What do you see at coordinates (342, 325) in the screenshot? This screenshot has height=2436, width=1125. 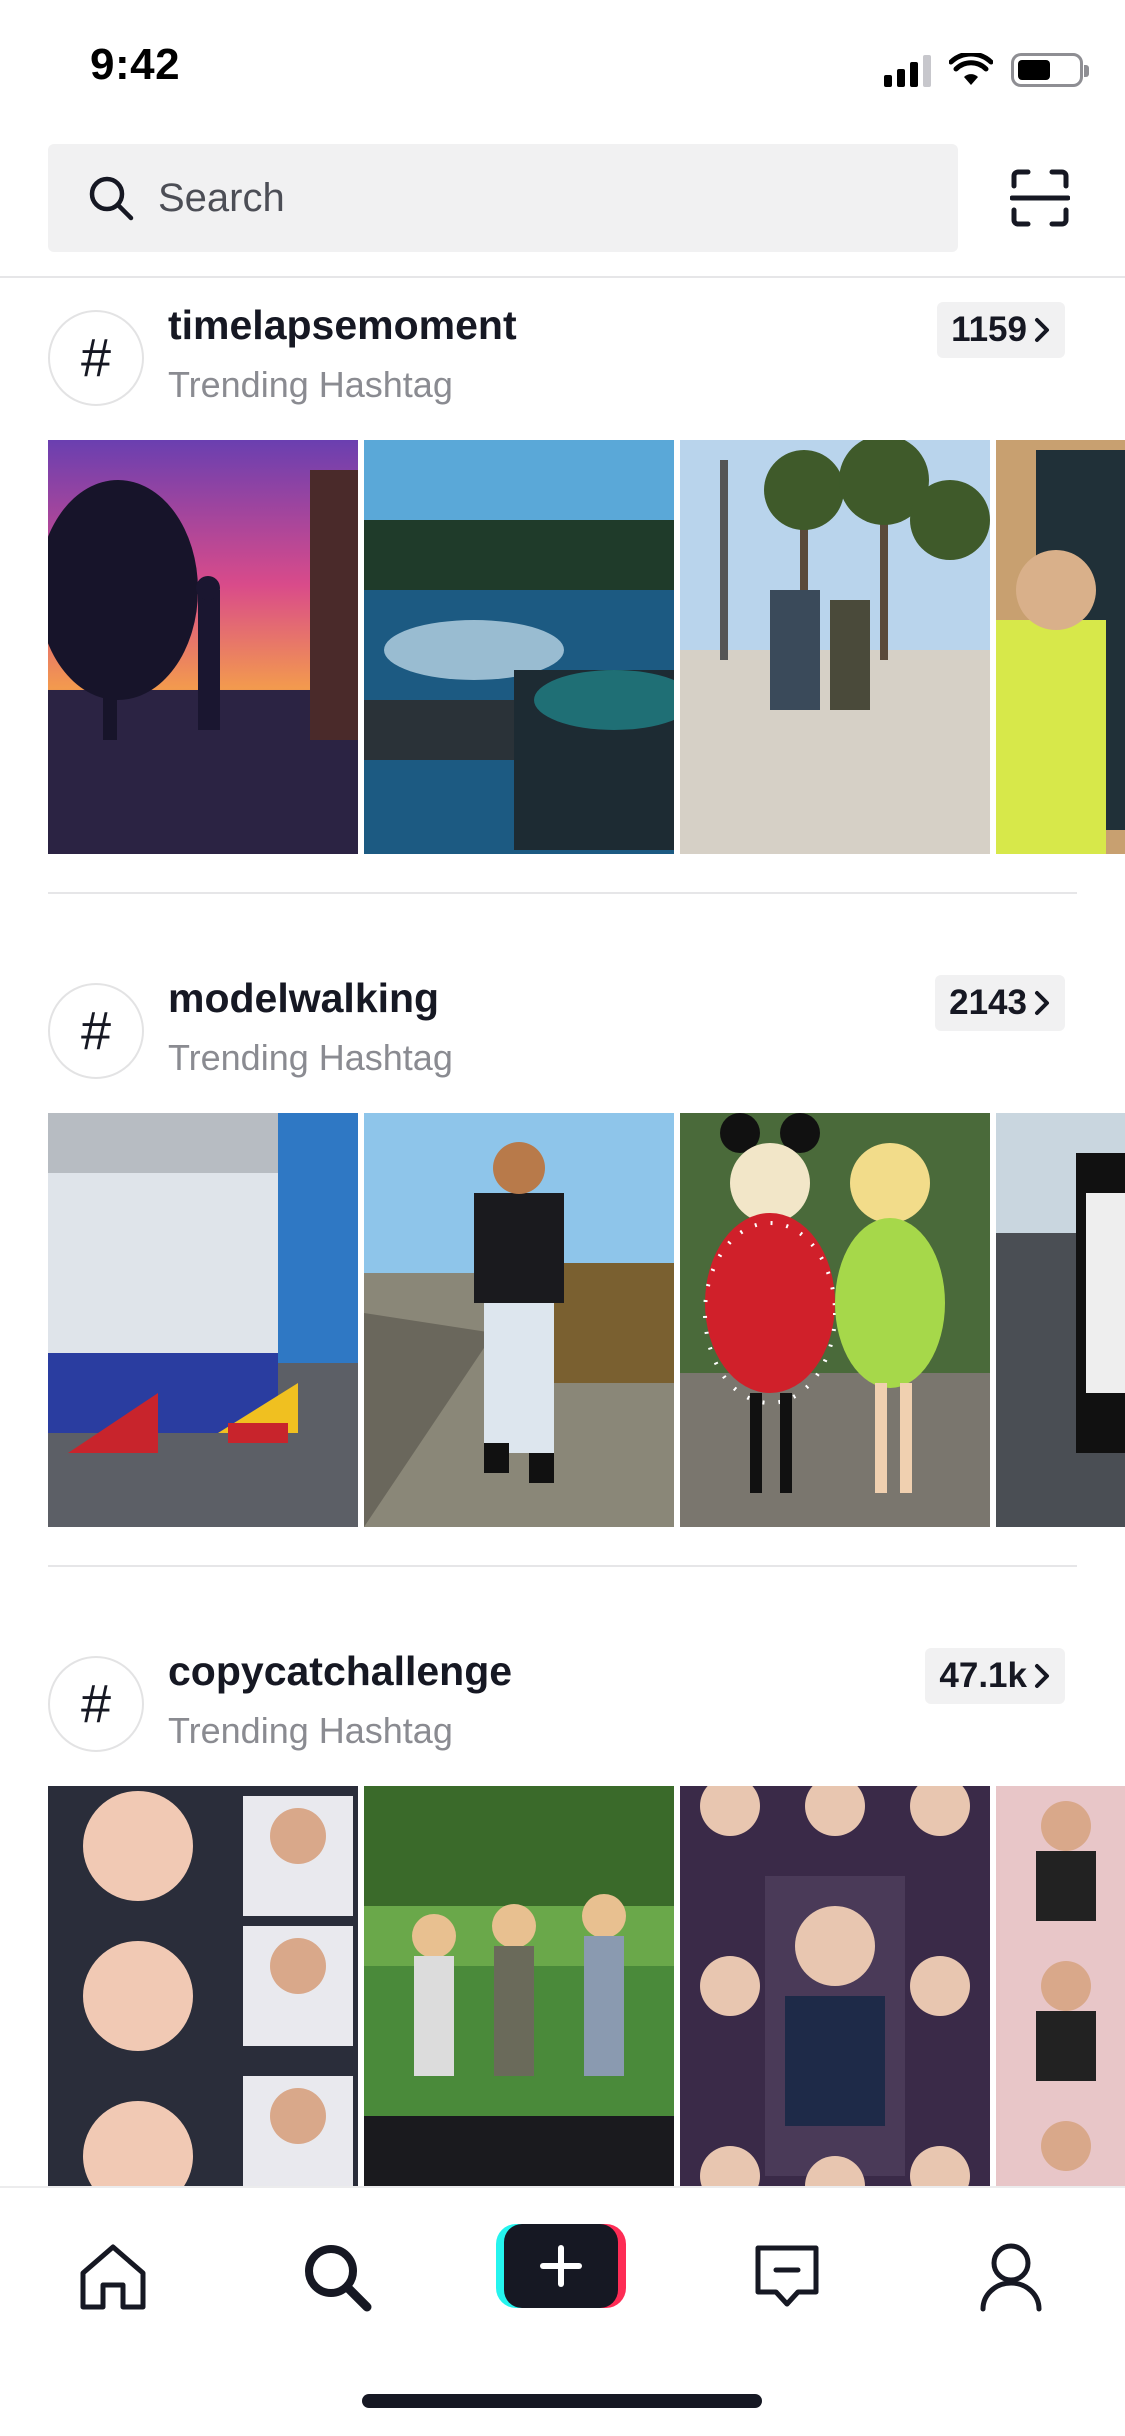 I see `hashtag-name: timelapsemoment` at bounding box center [342, 325].